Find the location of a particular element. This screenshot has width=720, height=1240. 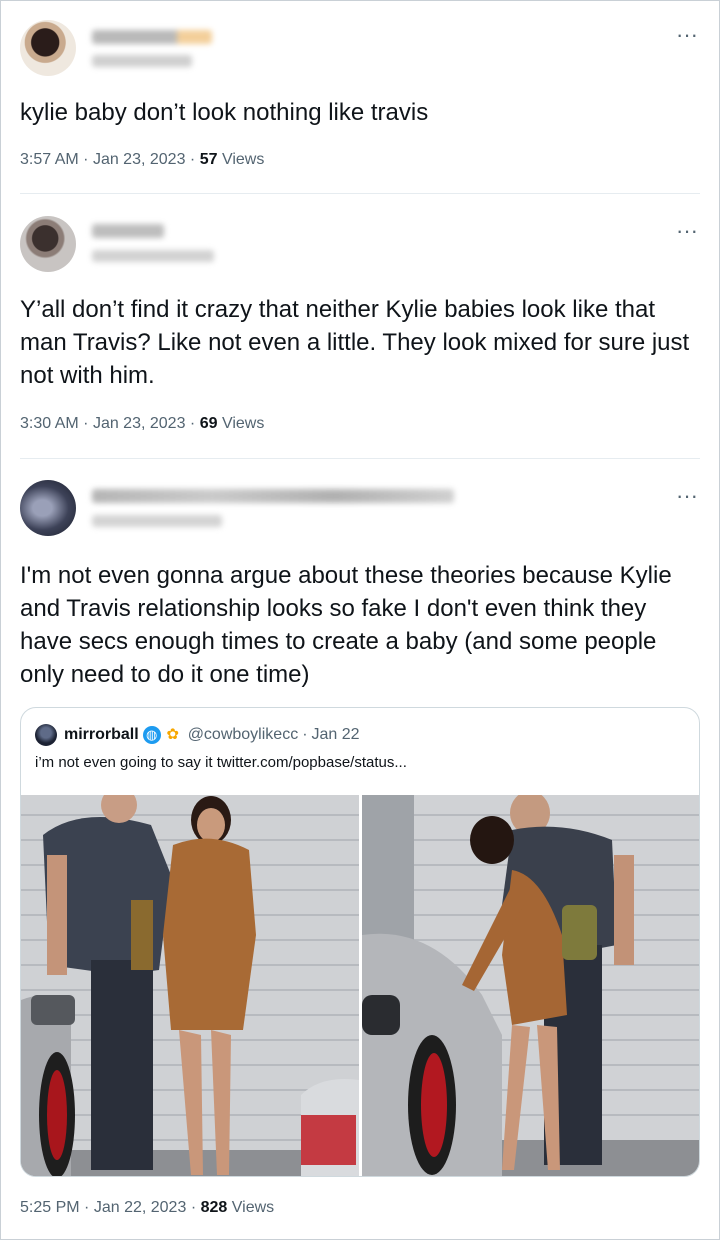

tweet-meta: 5:25 PM · Jan 22, 2023 · 828 Views is located at coordinates (147, 1208).